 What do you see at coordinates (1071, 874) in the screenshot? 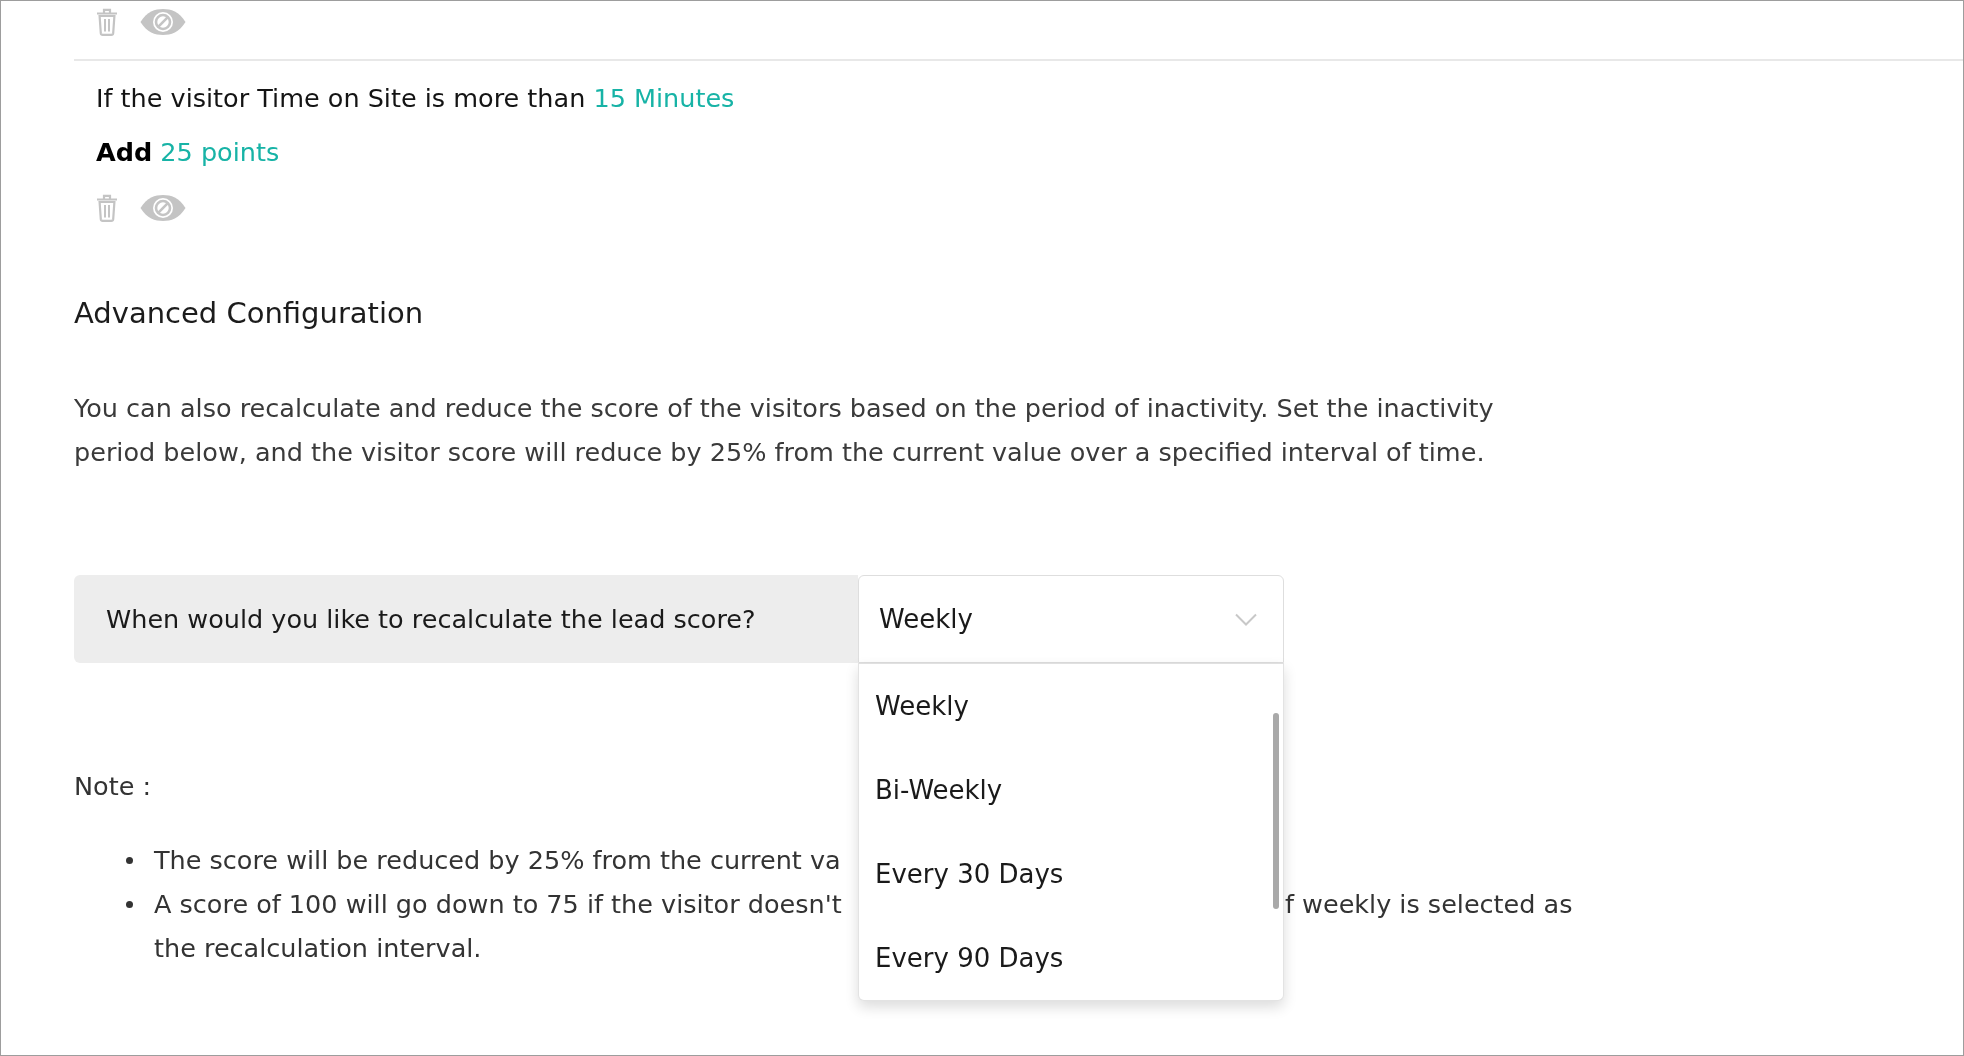
I see `dropdown-option: Every 30 Days` at bounding box center [1071, 874].